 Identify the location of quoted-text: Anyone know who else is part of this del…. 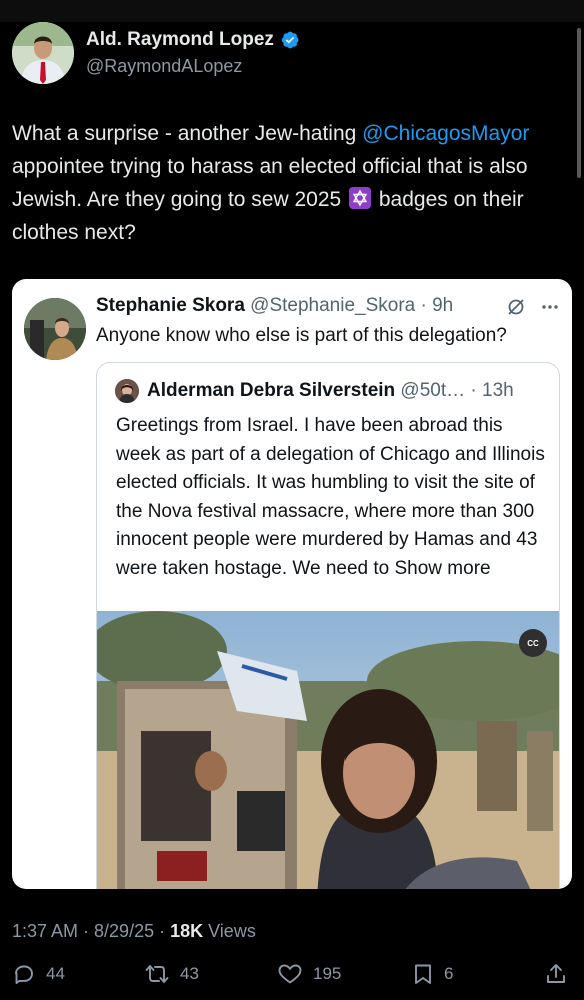
(301, 335).